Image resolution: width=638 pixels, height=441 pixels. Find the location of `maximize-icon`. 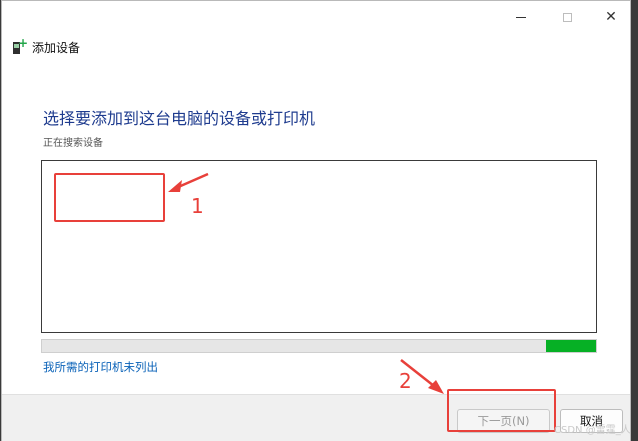

maximize-icon is located at coordinates (567, 17).